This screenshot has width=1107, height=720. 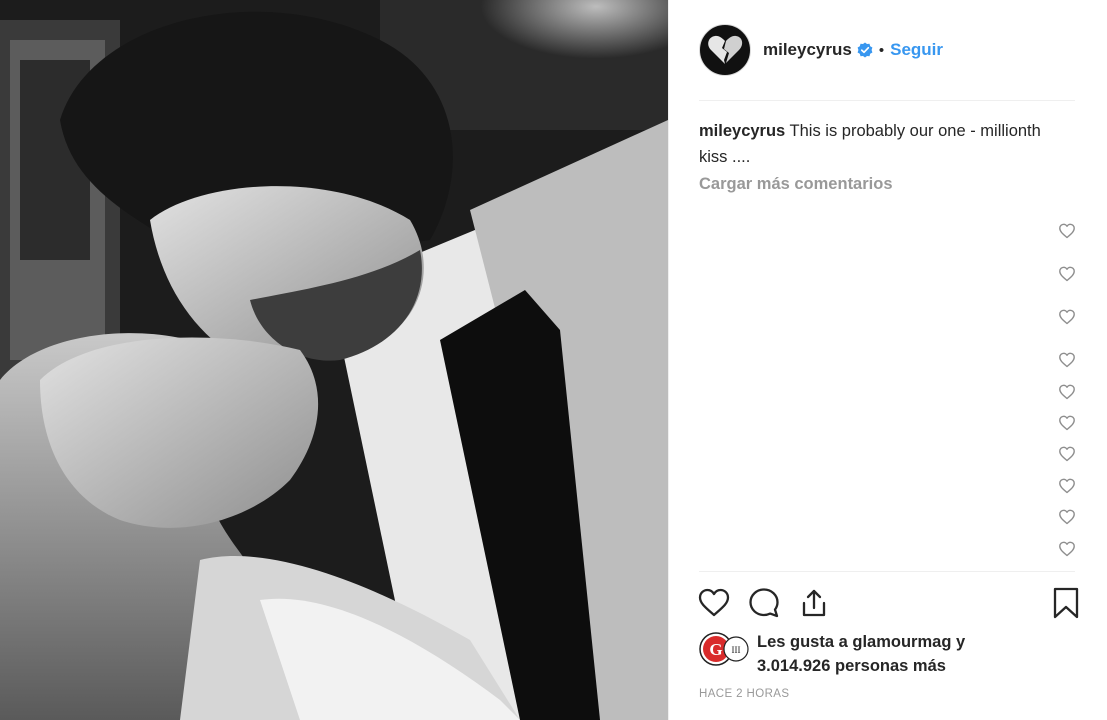 What do you see at coordinates (742, 131) in the screenshot?
I see `caption-username: mileycyrus` at bounding box center [742, 131].